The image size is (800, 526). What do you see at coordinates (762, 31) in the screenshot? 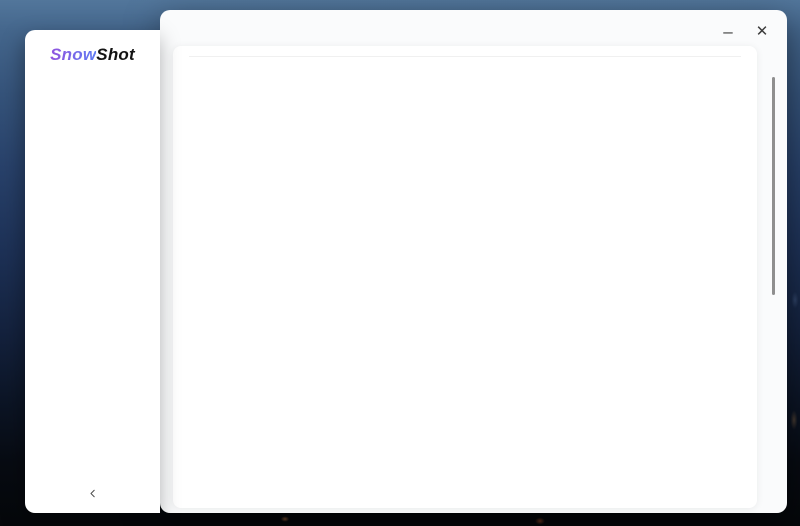
I see `close-button: ✕` at bounding box center [762, 31].